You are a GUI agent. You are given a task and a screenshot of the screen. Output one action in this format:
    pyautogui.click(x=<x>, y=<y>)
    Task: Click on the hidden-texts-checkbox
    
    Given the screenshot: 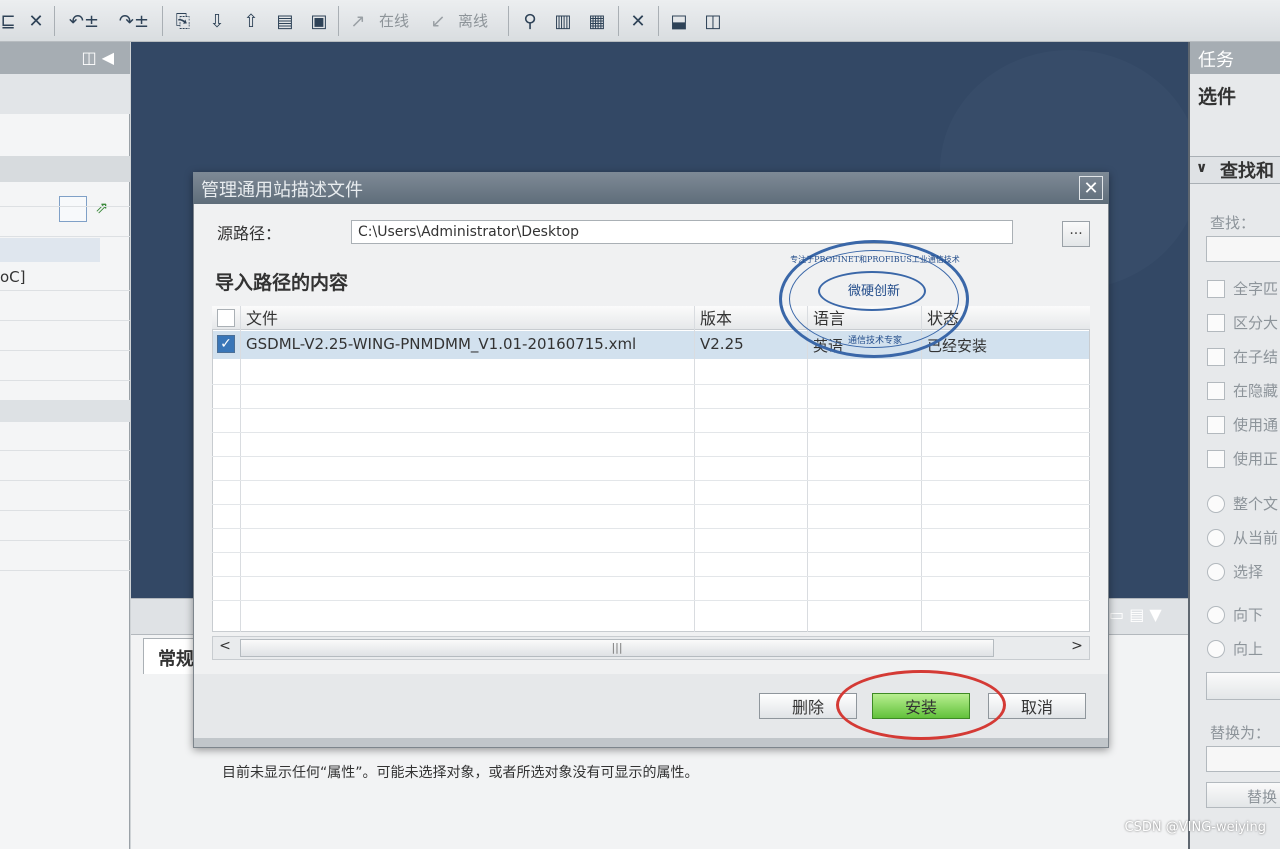 What is the action you would take?
    pyautogui.click(x=1216, y=391)
    